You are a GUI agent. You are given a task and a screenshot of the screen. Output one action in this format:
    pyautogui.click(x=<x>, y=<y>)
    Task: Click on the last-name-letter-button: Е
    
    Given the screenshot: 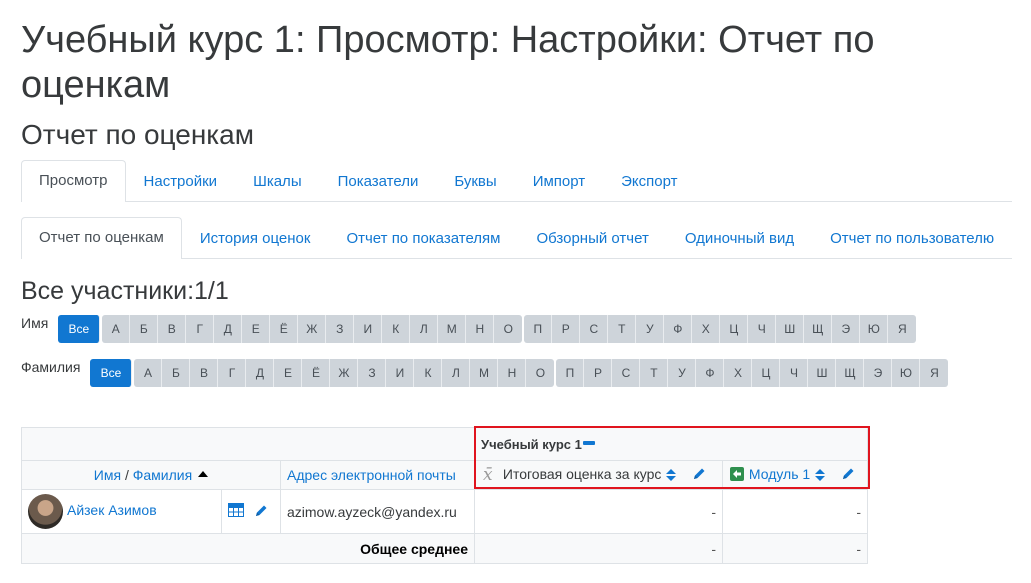 What is the action you would take?
    pyautogui.click(x=288, y=373)
    